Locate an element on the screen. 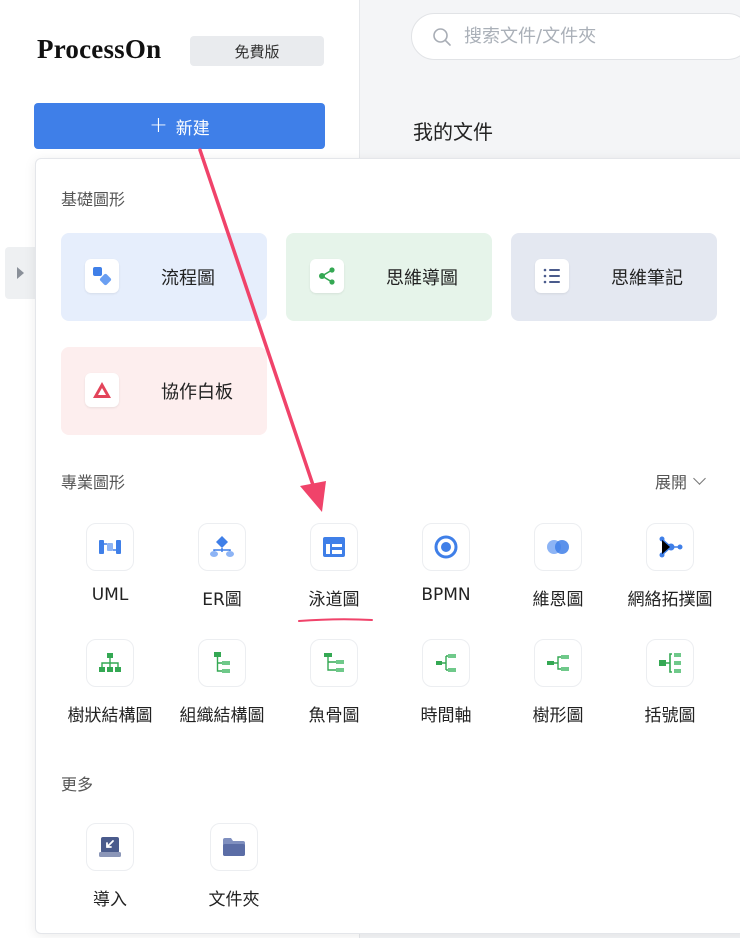  brand-logo: ProcessOn is located at coordinates (99, 49).